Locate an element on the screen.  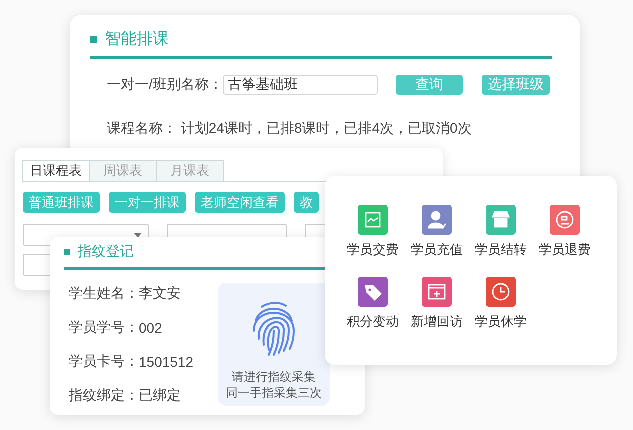
class-name-field: 古筝基础班 is located at coordinates (300, 85).